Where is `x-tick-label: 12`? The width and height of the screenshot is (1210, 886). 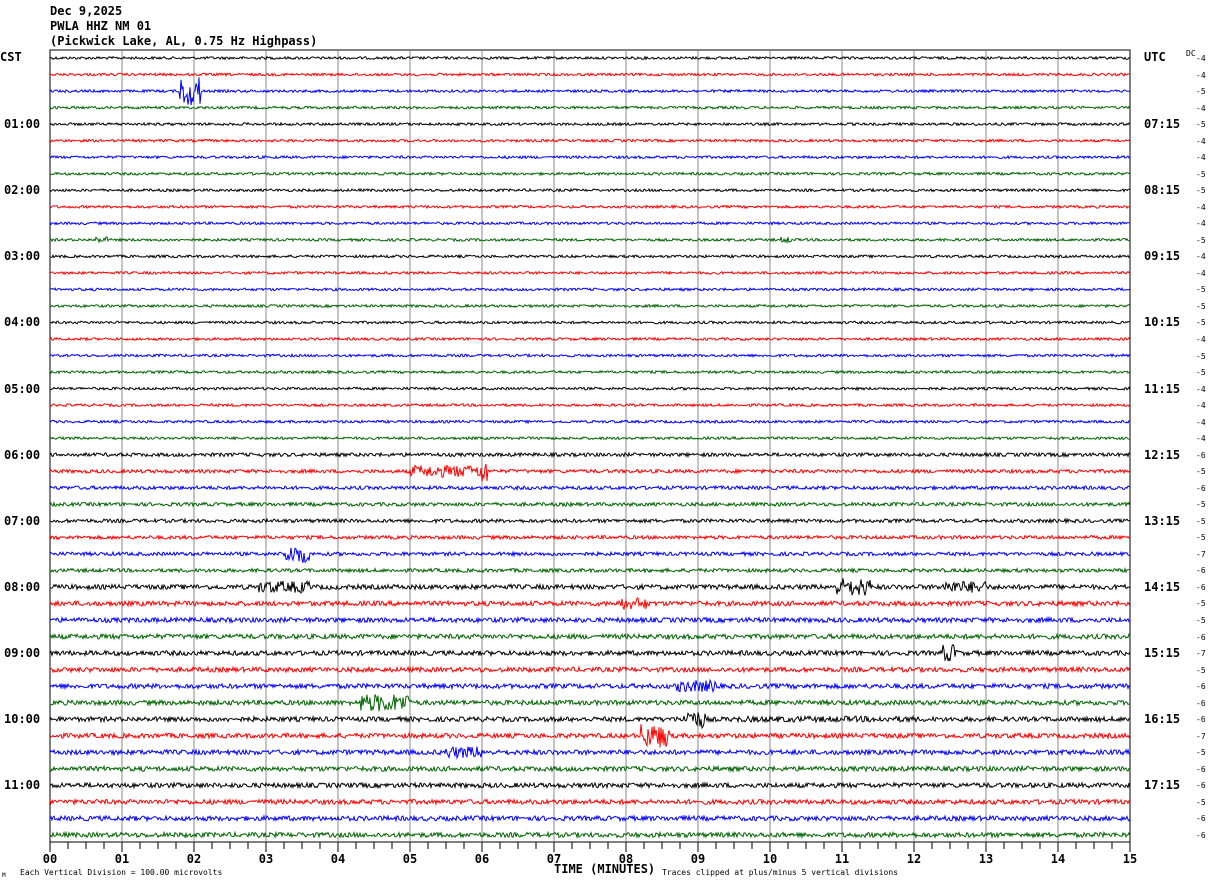 x-tick-label: 12 is located at coordinates (914, 859).